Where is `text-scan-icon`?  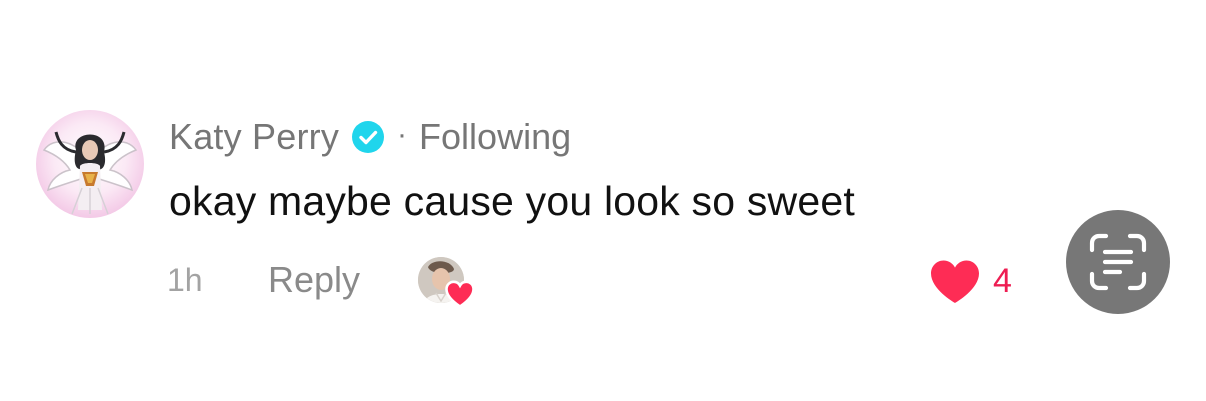 text-scan-icon is located at coordinates (1118, 262).